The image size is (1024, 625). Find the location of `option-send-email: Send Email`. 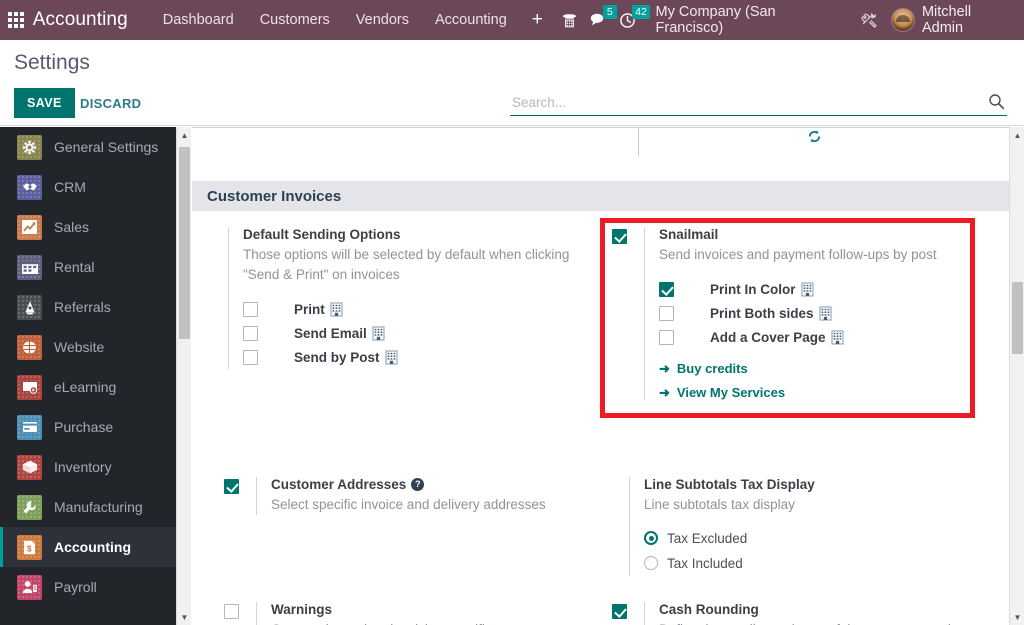

option-send-email: Send Email is located at coordinates (408, 333).